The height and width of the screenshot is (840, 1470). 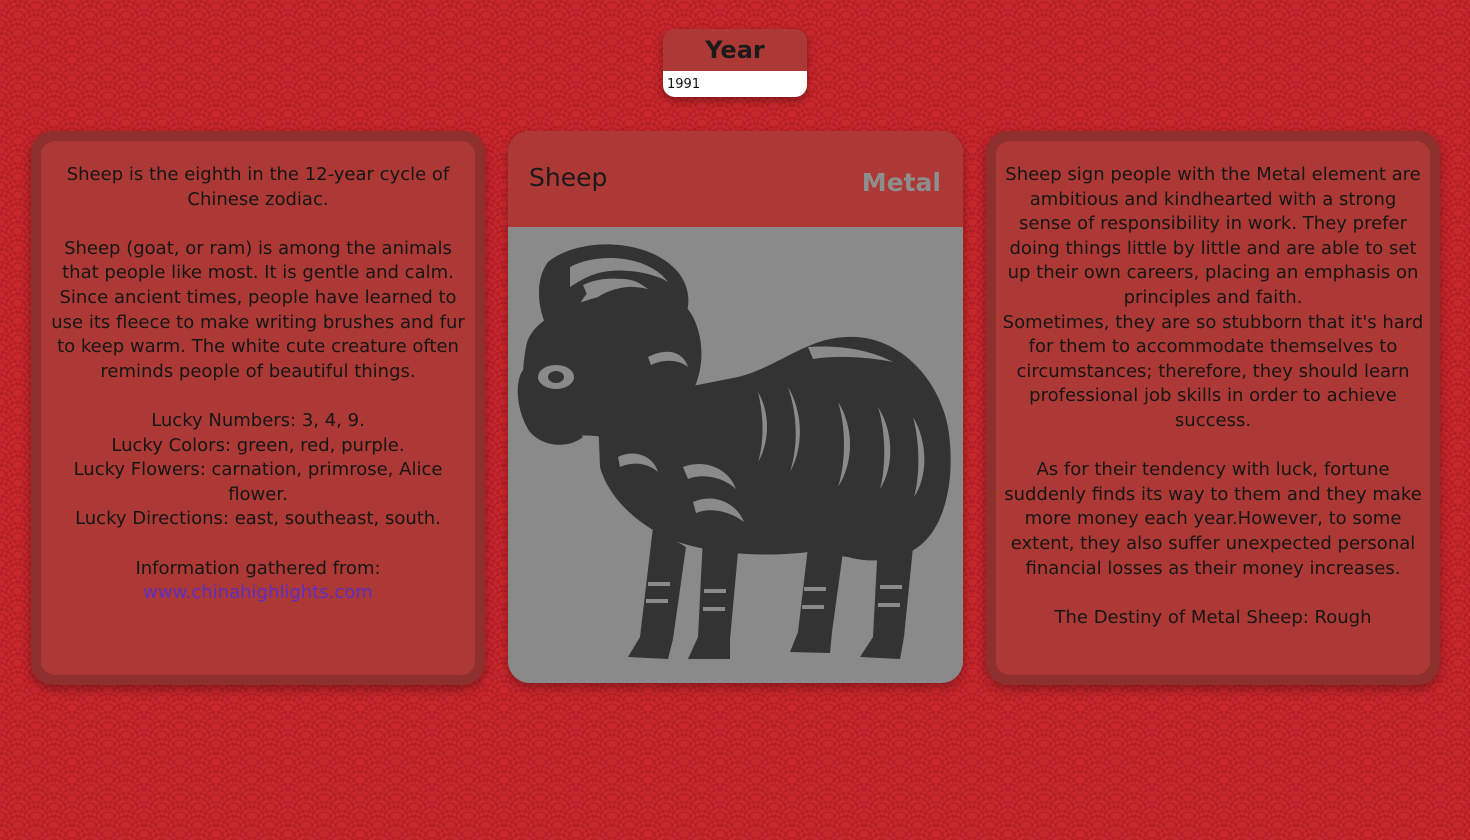 What do you see at coordinates (258, 568) in the screenshot?
I see `source-label: Information gathered from:` at bounding box center [258, 568].